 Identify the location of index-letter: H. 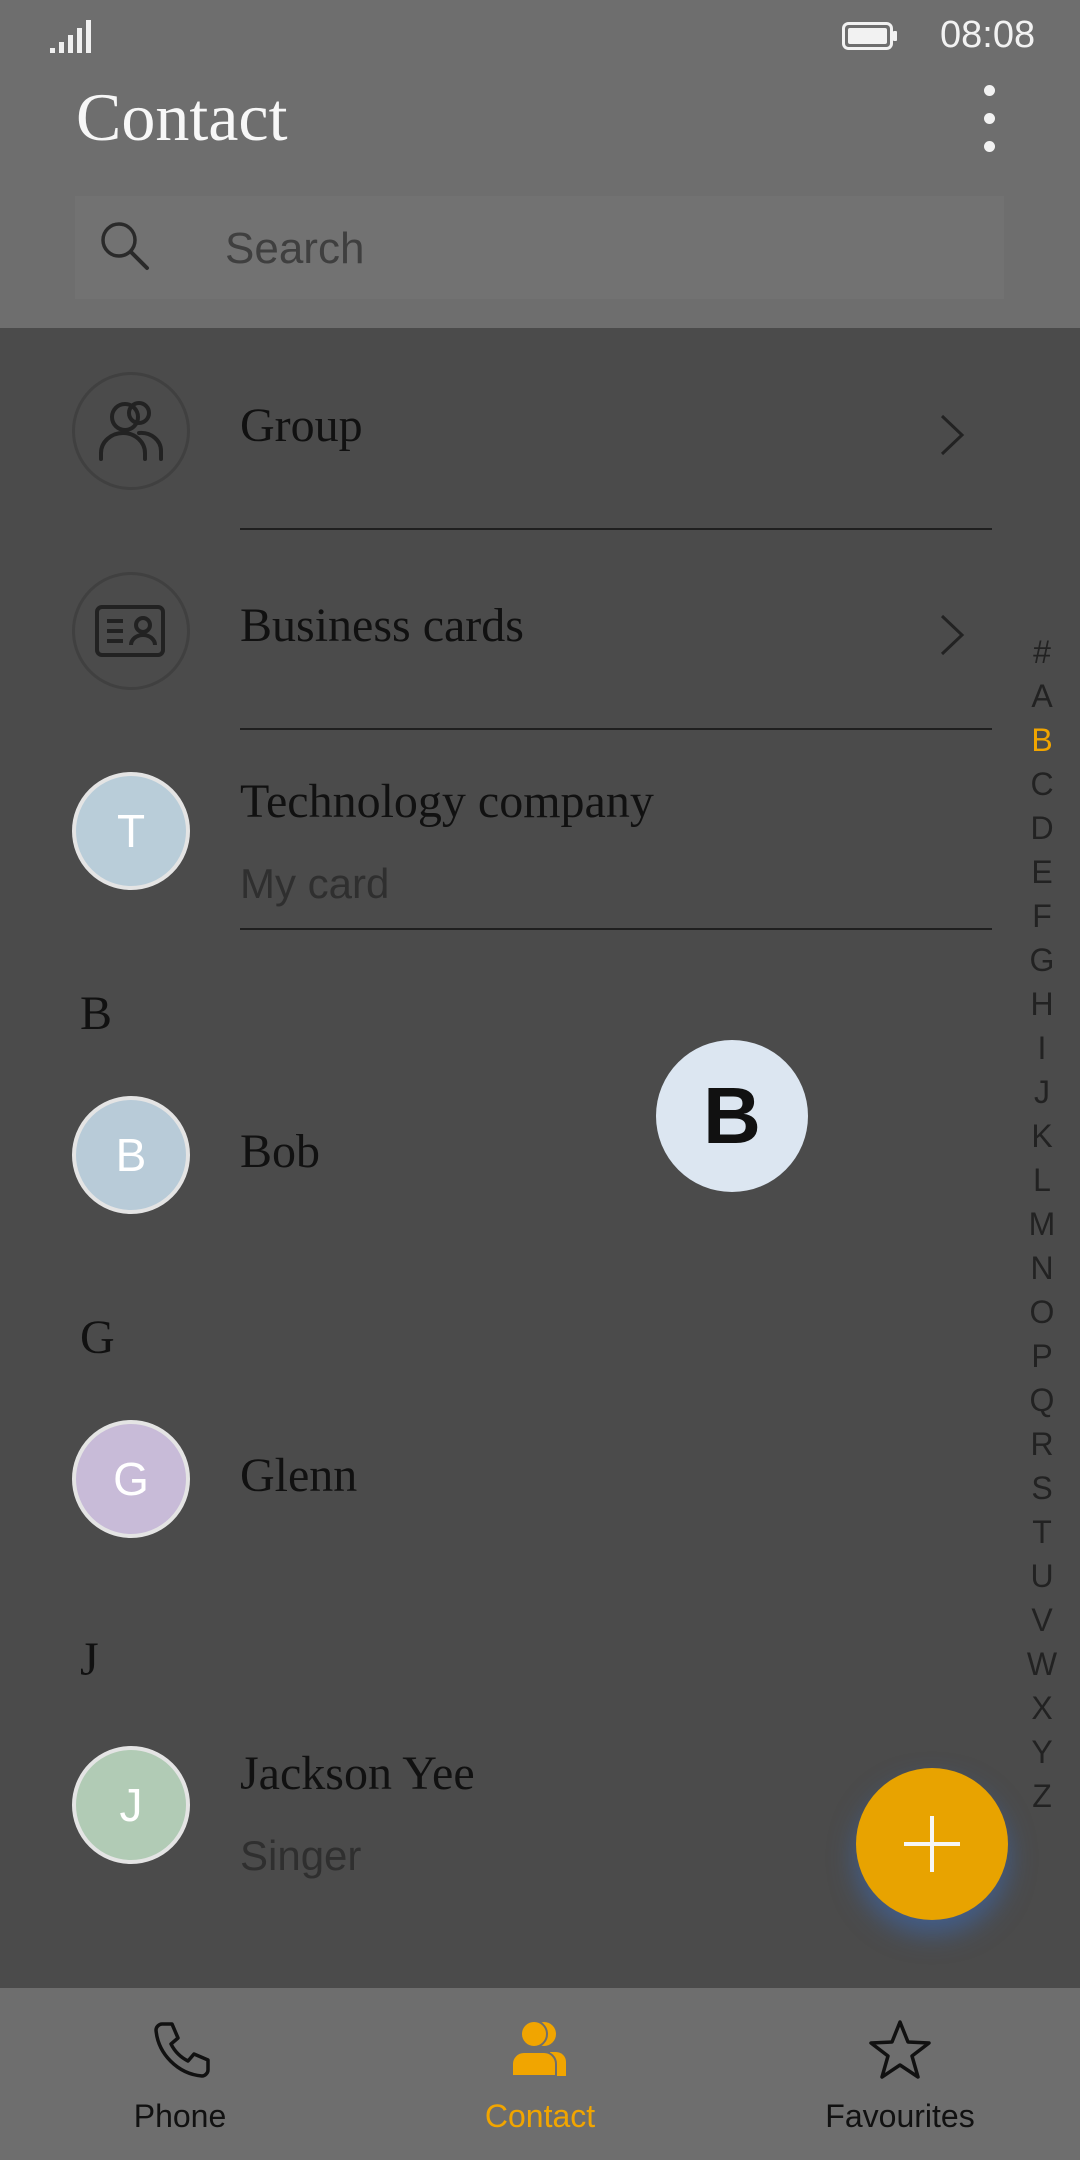
(1042, 1004).